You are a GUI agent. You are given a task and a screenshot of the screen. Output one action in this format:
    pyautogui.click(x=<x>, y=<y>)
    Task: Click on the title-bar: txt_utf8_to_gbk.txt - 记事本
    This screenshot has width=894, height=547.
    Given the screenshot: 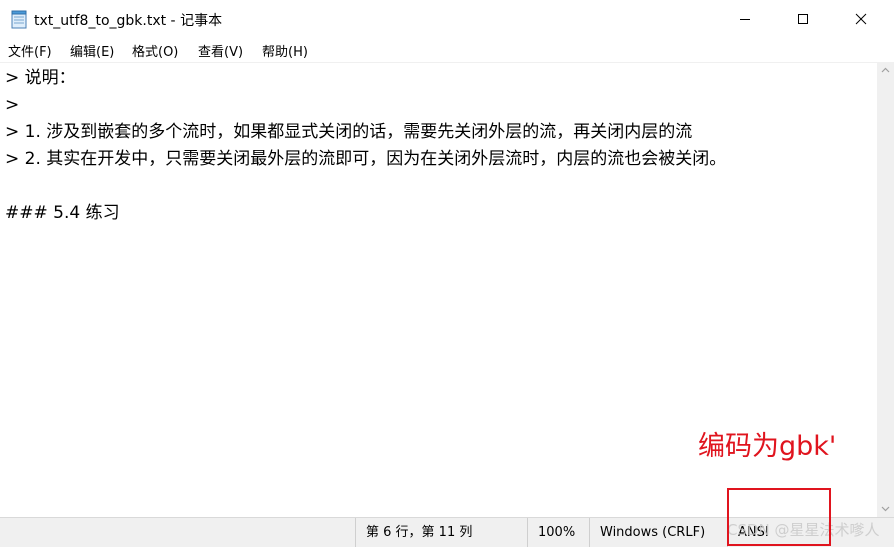 What is the action you would take?
    pyautogui.click(x=447, y=19)
    